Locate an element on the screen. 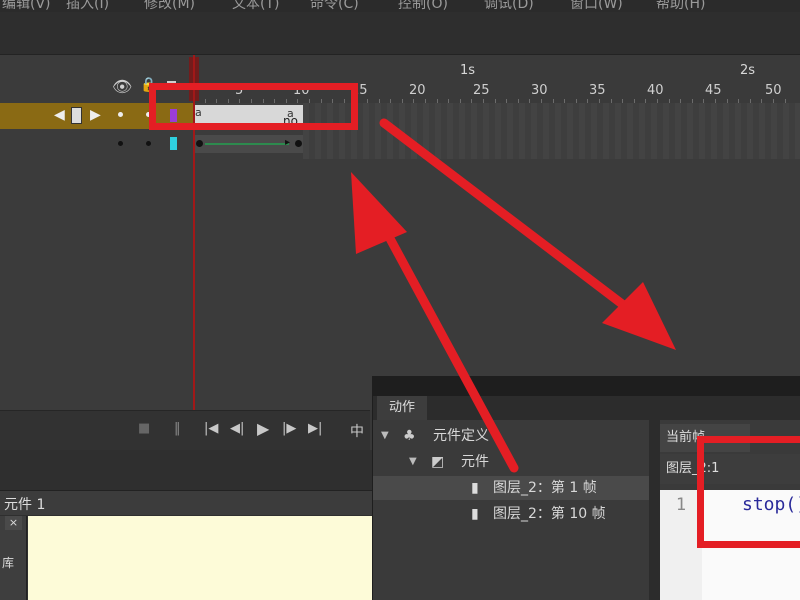 This screenshot has width=800, height=600. arrow-head is located at coordinates (379, 213).